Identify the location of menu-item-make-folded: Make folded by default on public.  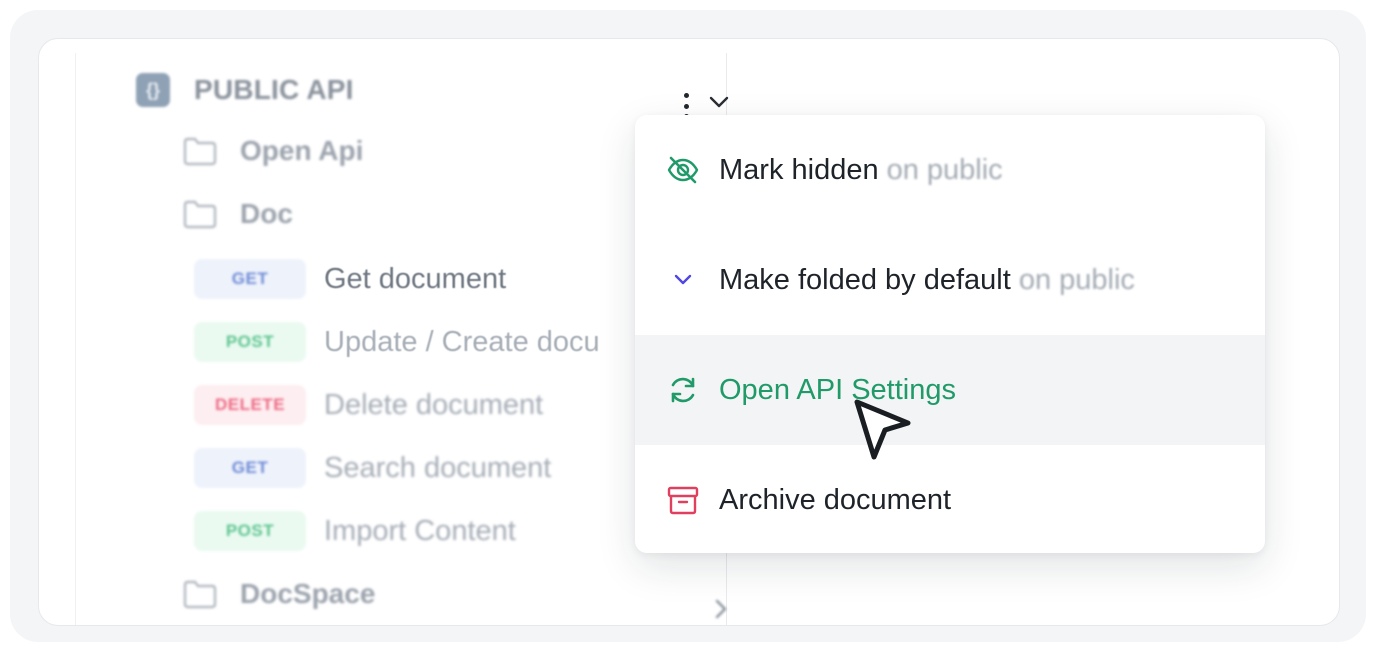
(950, 280).